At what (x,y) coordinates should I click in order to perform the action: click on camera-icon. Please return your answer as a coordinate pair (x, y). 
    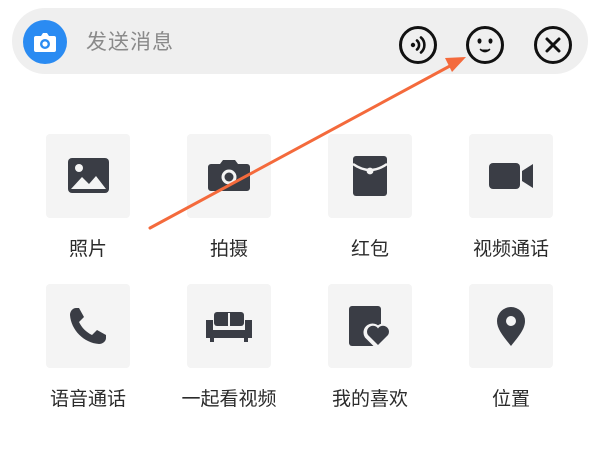
    Looking at the image, I should click on (45, 42).